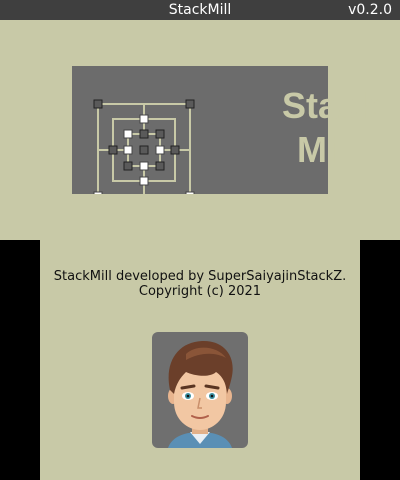 The height and width of the screenshot is (480, 400). I want to click on logo-text-stack: Stack, so click(330, 105).